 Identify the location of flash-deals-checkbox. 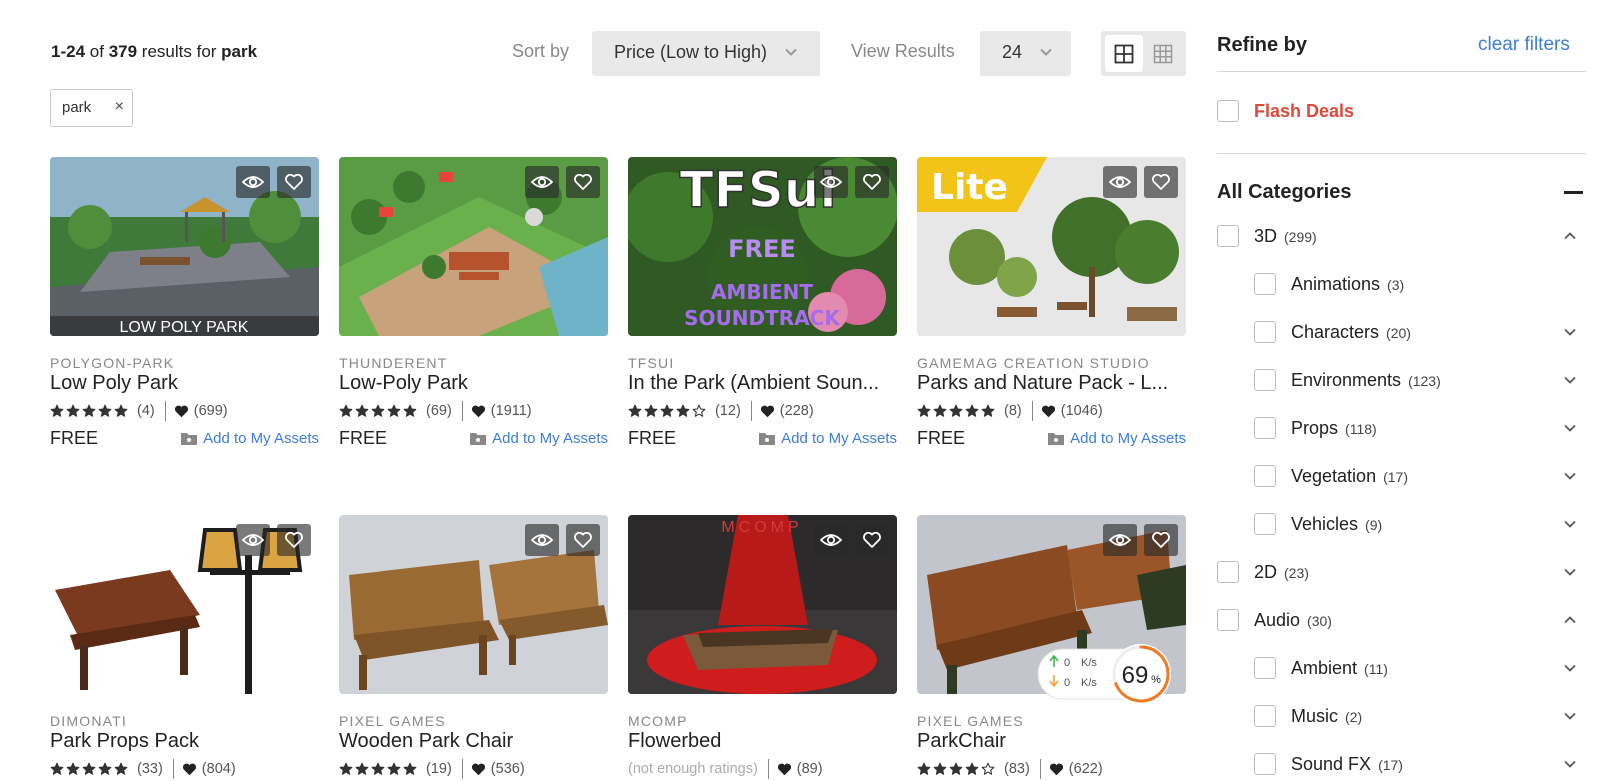
(1228, 111).